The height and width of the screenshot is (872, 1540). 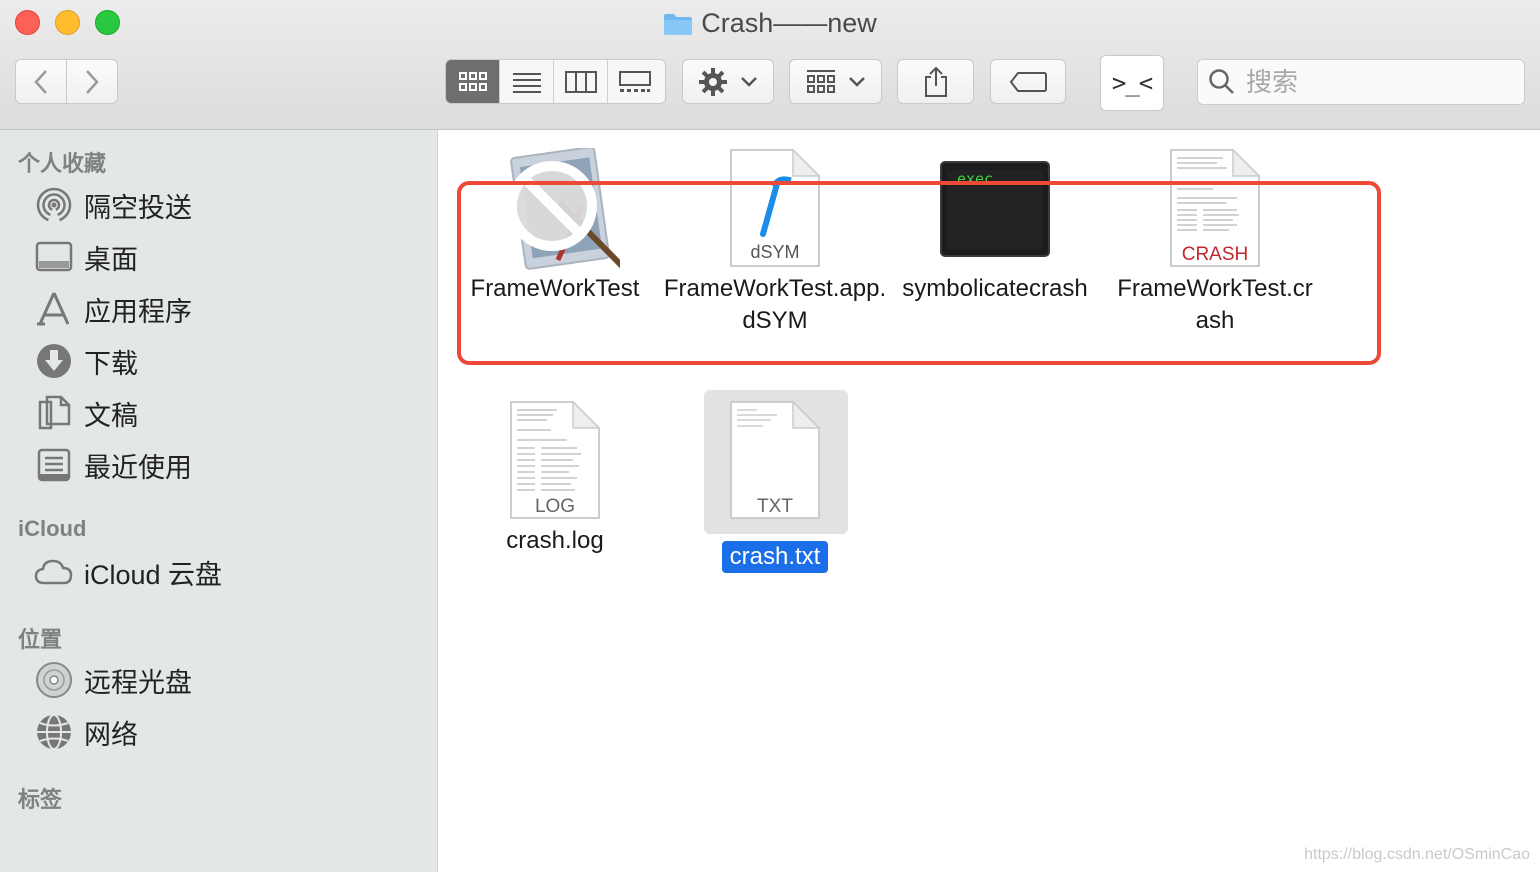 I want to click on sidebar-item-recents: 最近使用, so click(x=113, y=465).